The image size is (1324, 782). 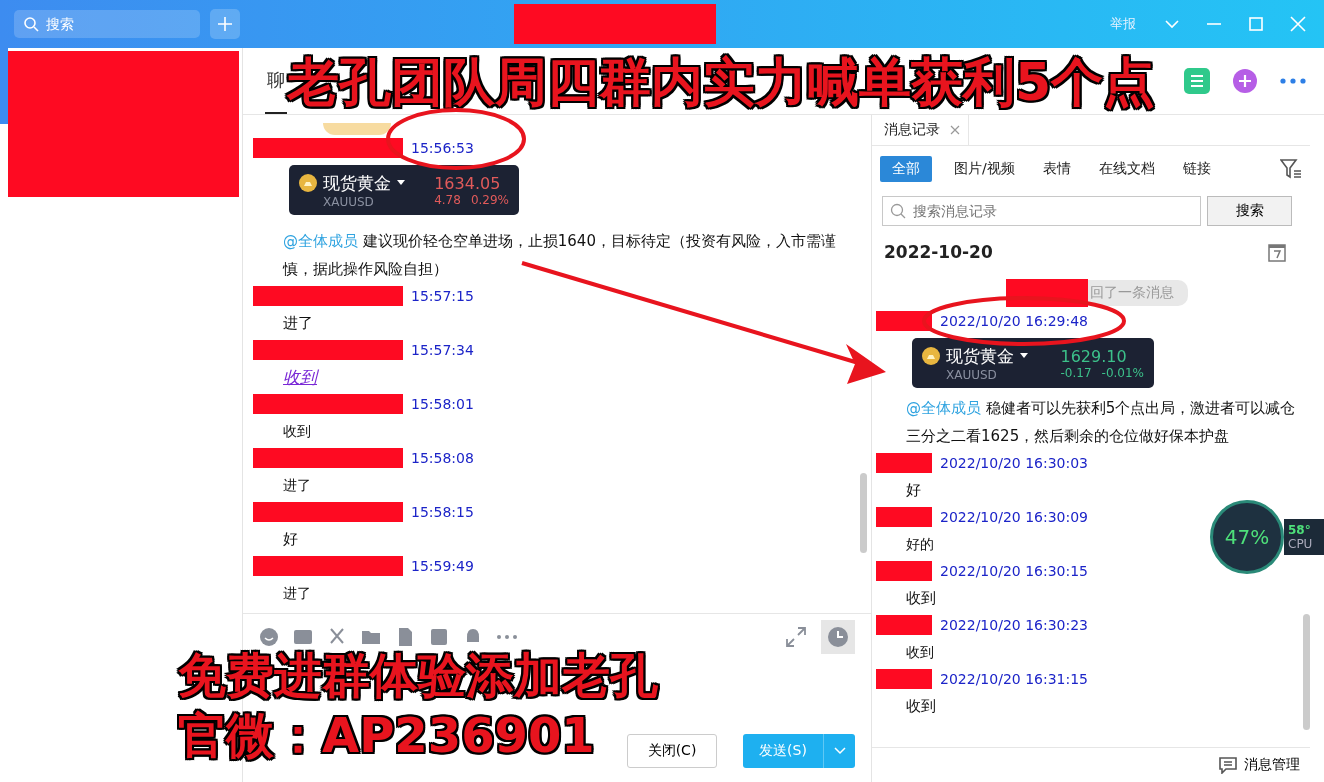 I want to click on add-button, so click(x=225, y=24).